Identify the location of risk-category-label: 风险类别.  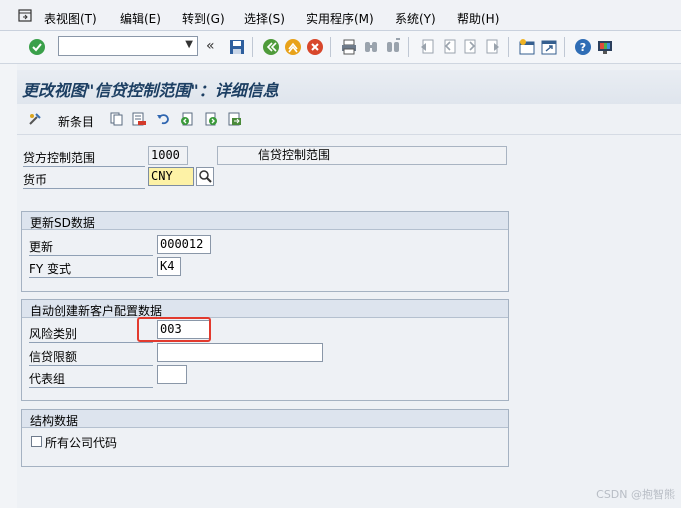
(91, 334).